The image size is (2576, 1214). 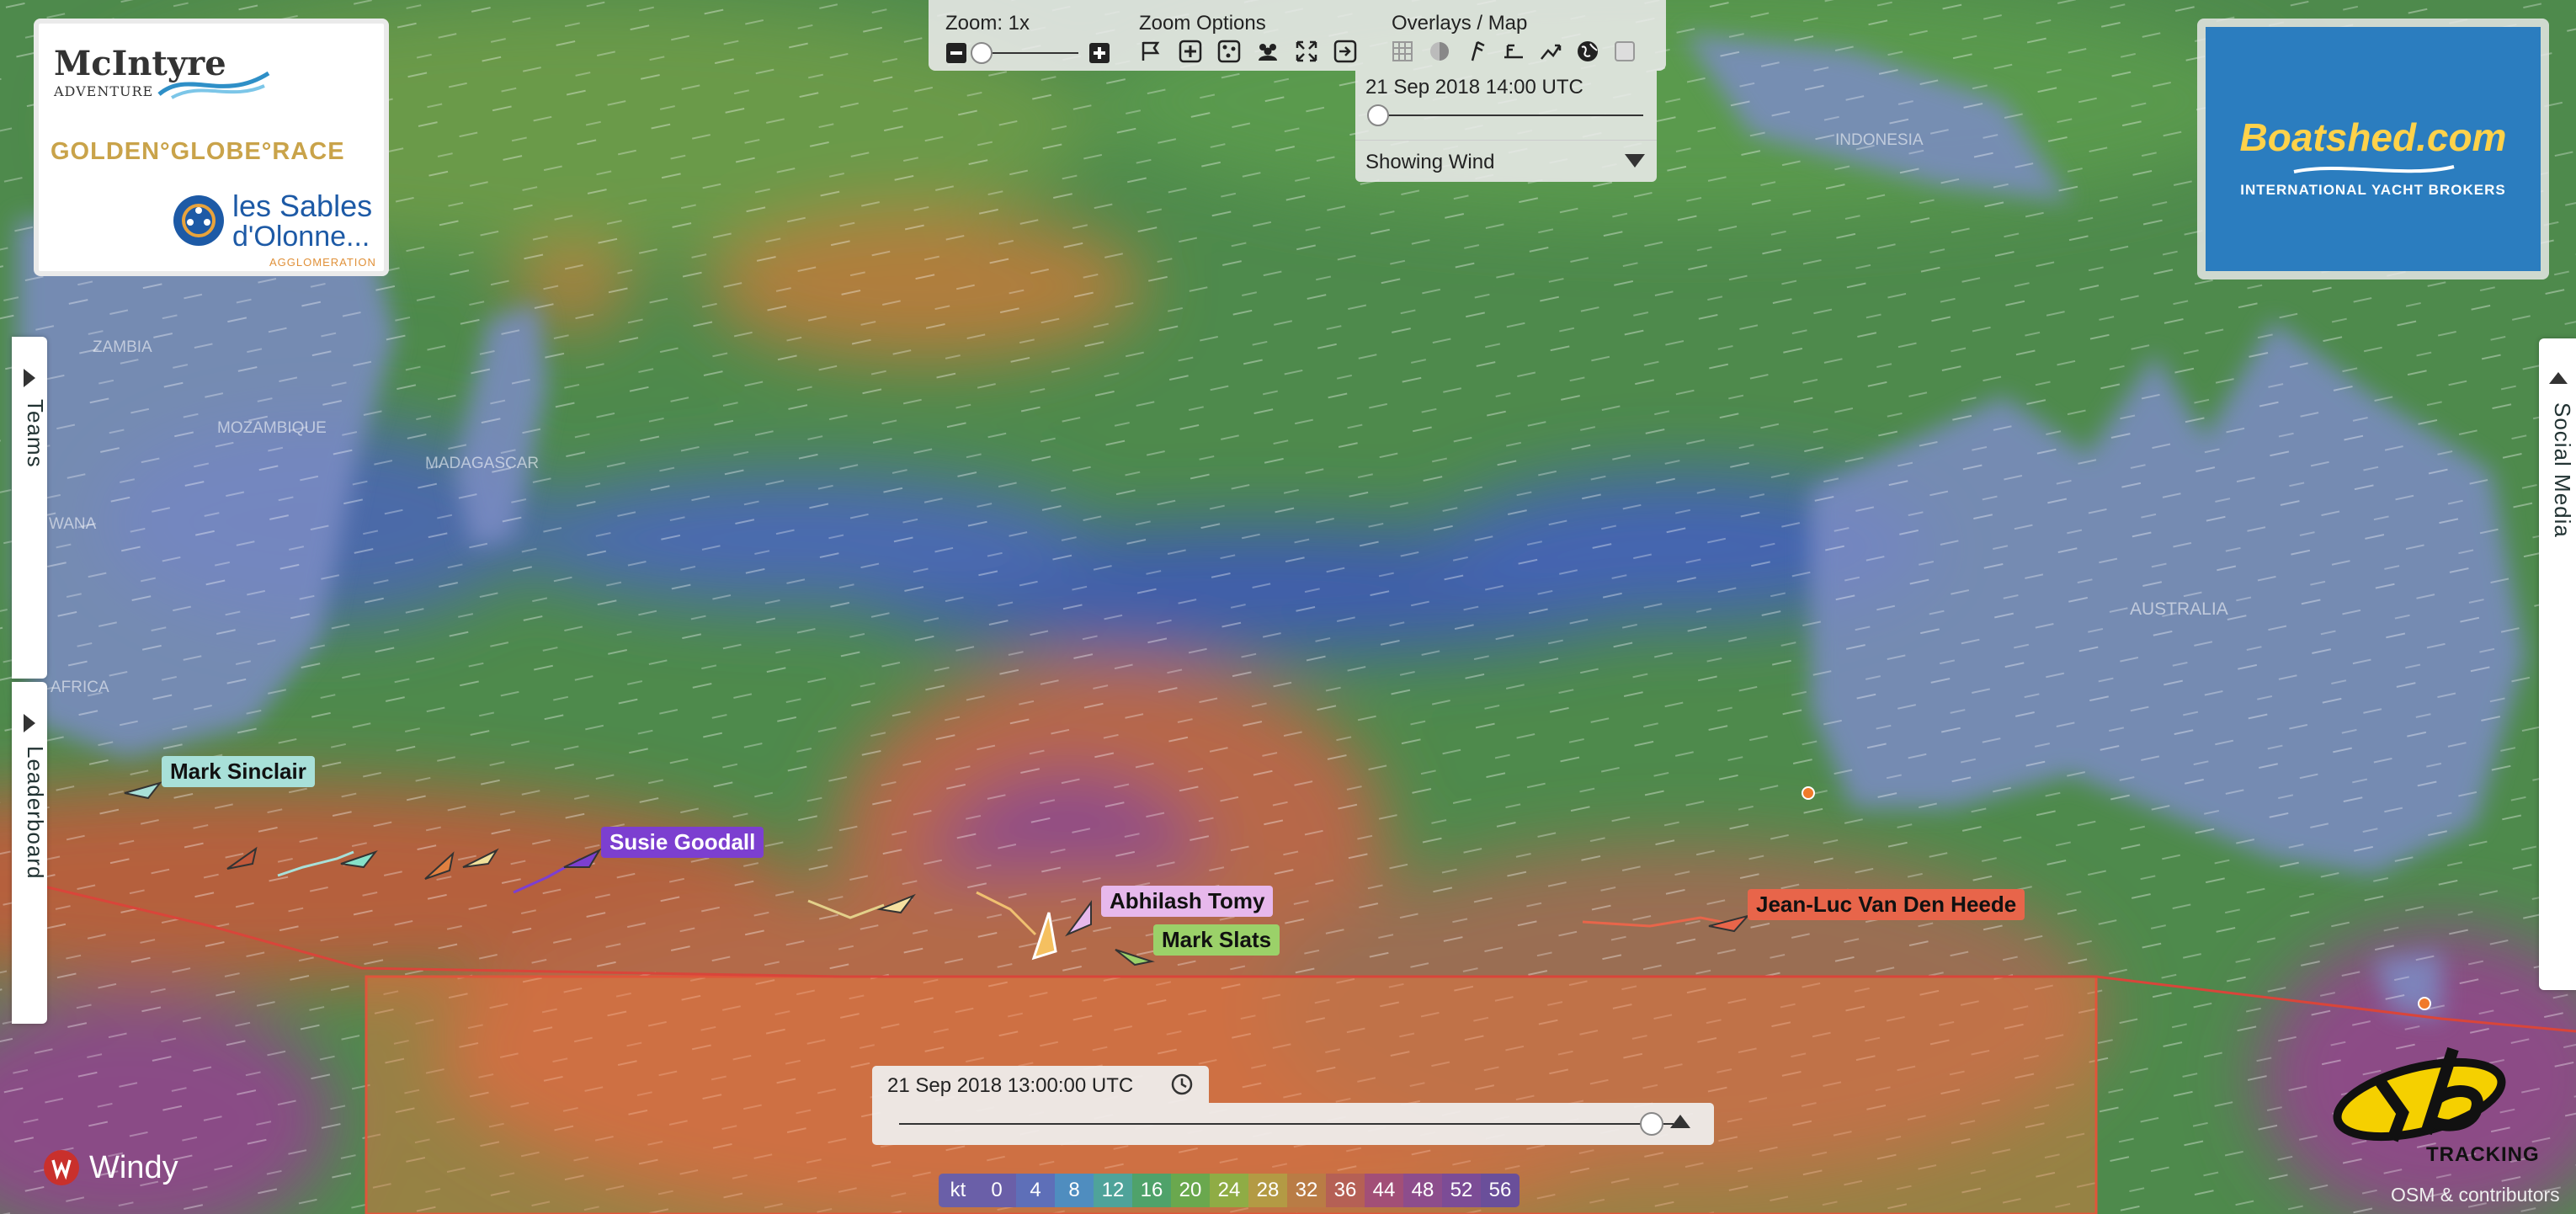 I want to click on expand-up-icon, so click(x=1680, y=1121).